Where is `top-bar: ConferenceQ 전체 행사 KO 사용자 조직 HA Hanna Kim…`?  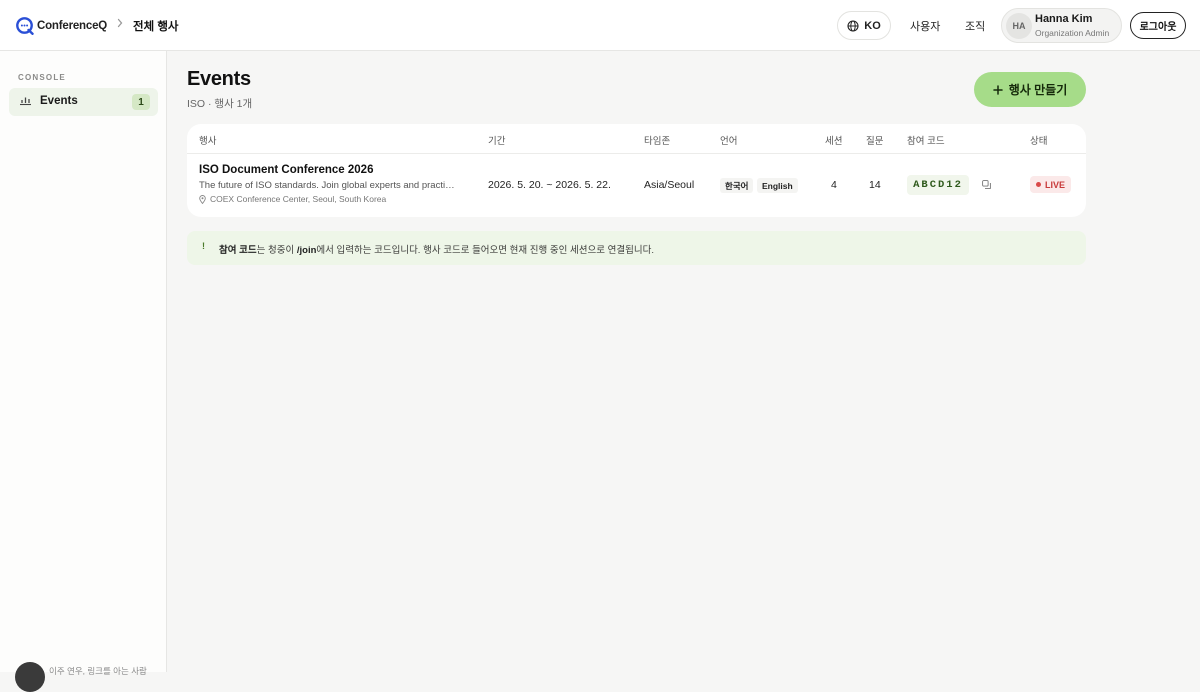
top-bar: ConferenceQ 전체 행사 KO 사용자 조직 HA Hanna Kim… is located at coordinates (600, 25).